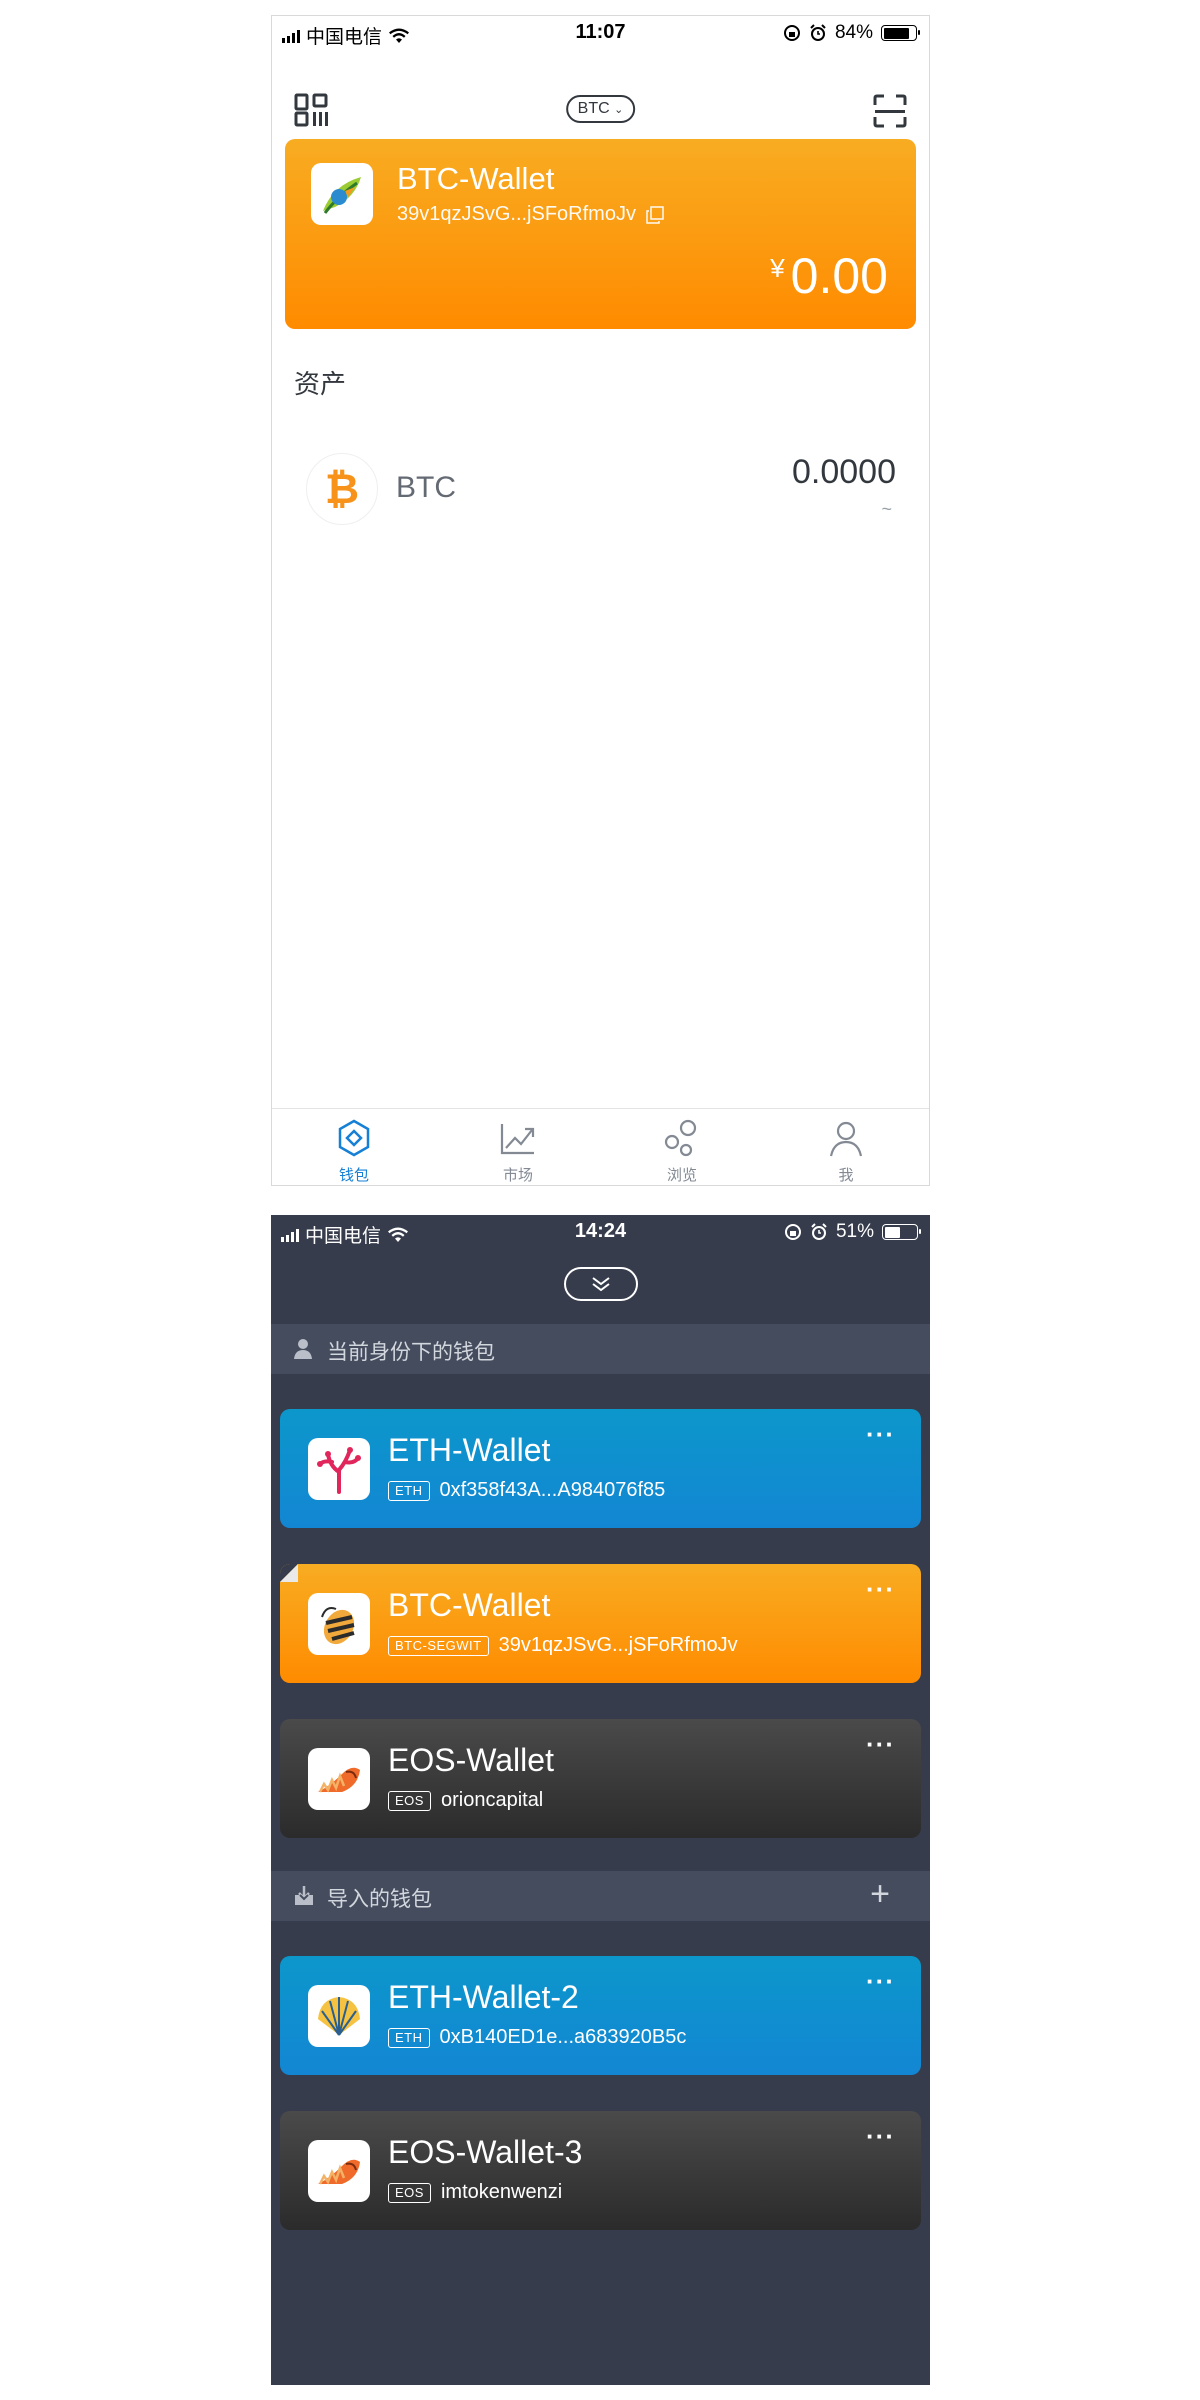 Image resolution: width=1200 pixels, height=2400 pixels. Describe the element at coordinates (844, 472) in the screenshot. I see `asset-amount: 0.0000` at that location.